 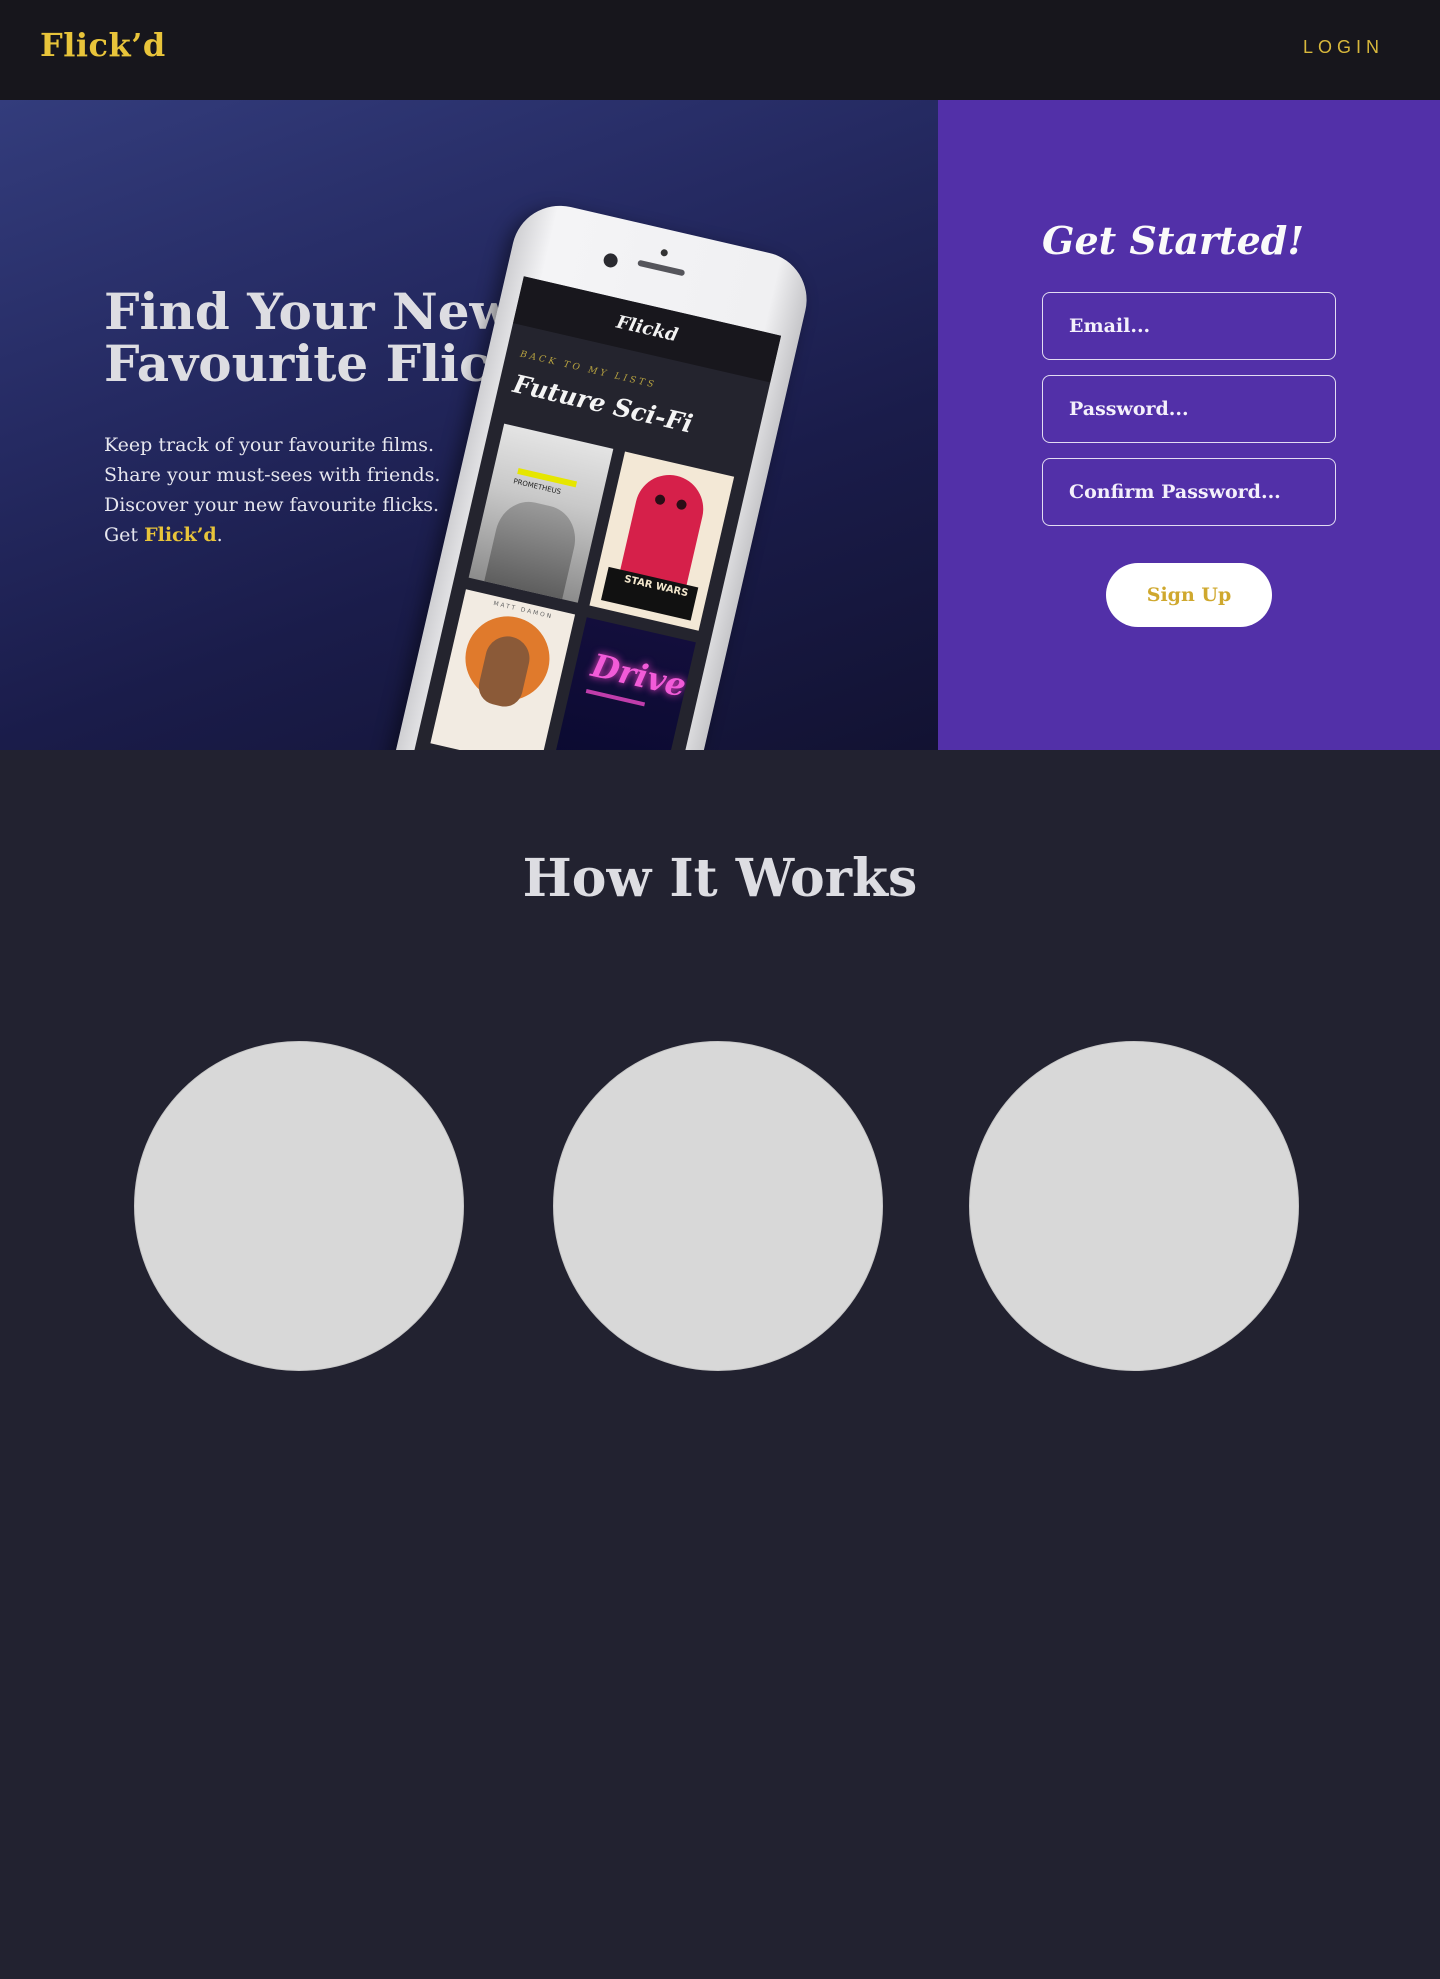 I want to click on how-it-works-title: How It Works, so click(x=720, y=878).